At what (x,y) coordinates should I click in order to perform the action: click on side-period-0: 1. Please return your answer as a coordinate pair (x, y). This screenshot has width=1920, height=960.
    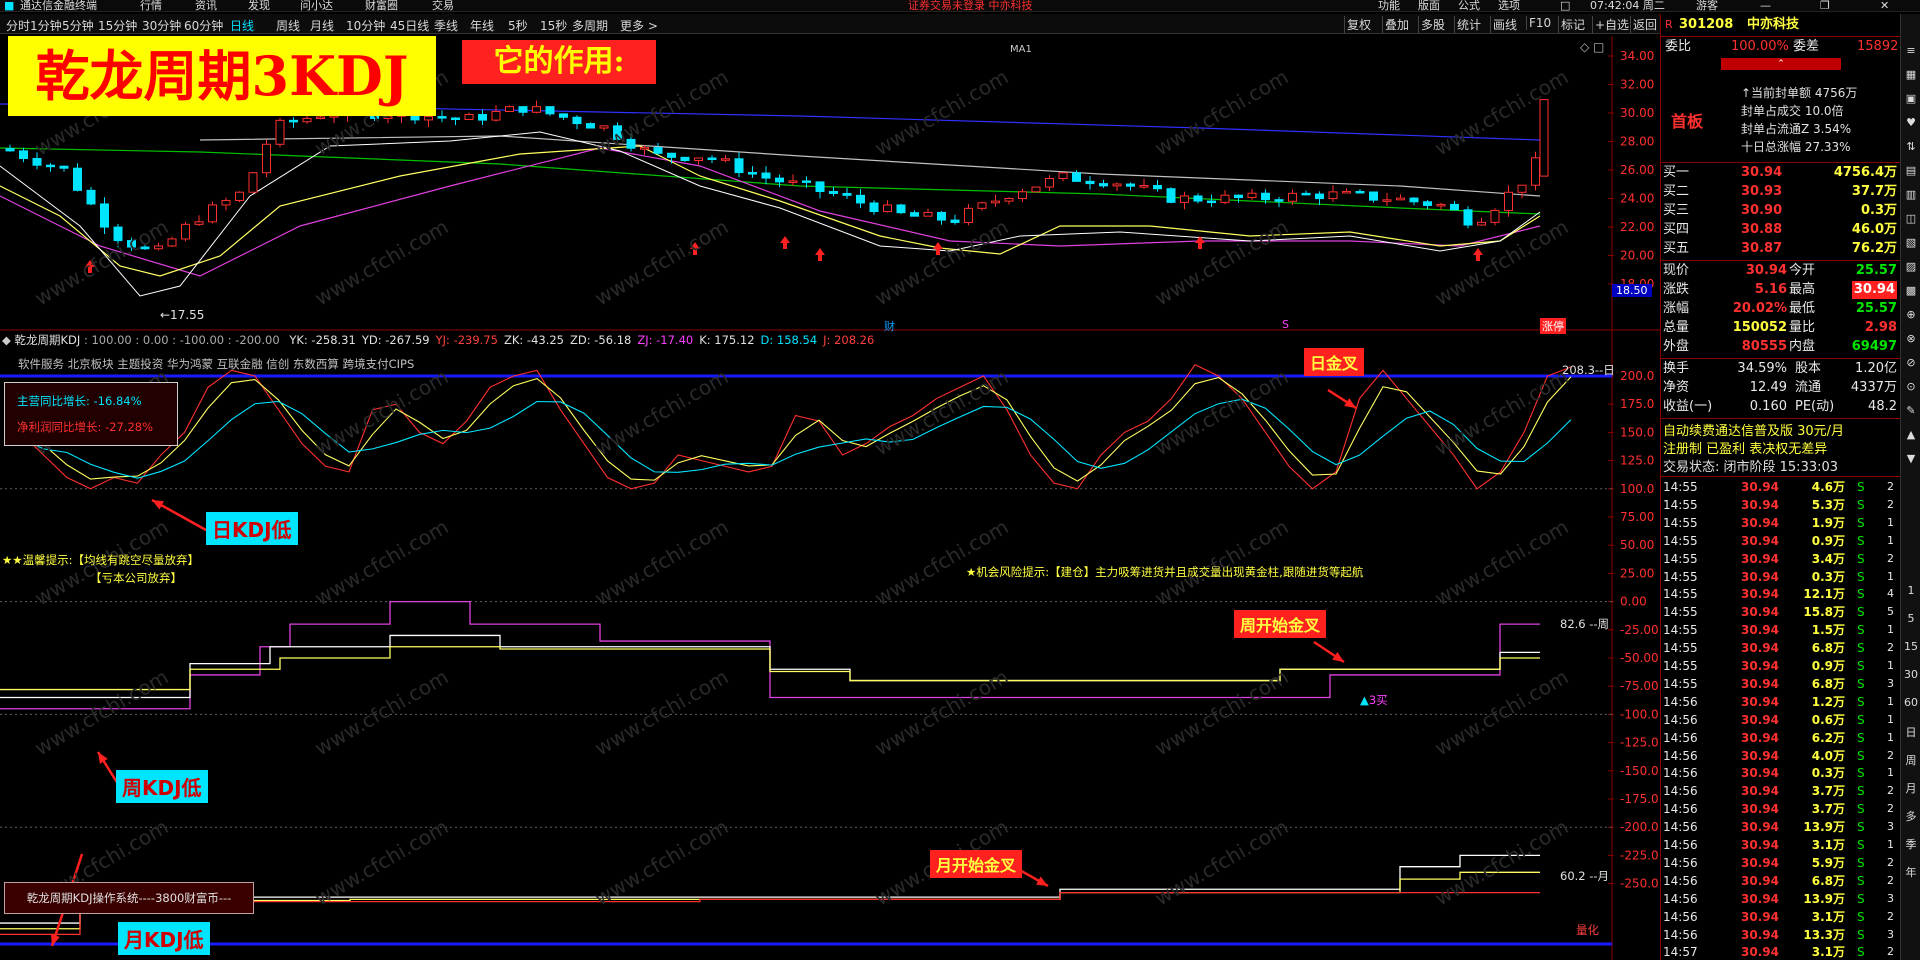
    Looking at the image, I should click on (1911, 590).